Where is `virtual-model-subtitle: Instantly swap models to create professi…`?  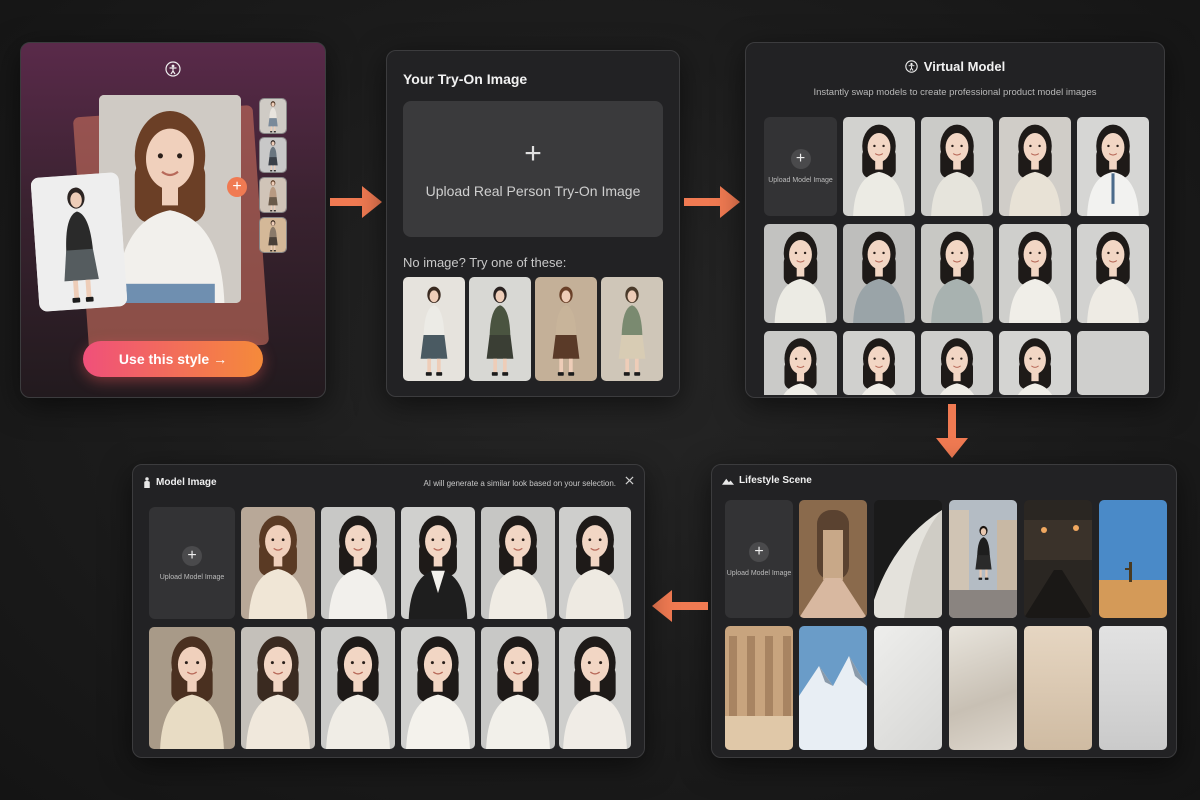
virtual-model-subtitle: Instantly swap models to create professi… is located at coordinates (955, 92).